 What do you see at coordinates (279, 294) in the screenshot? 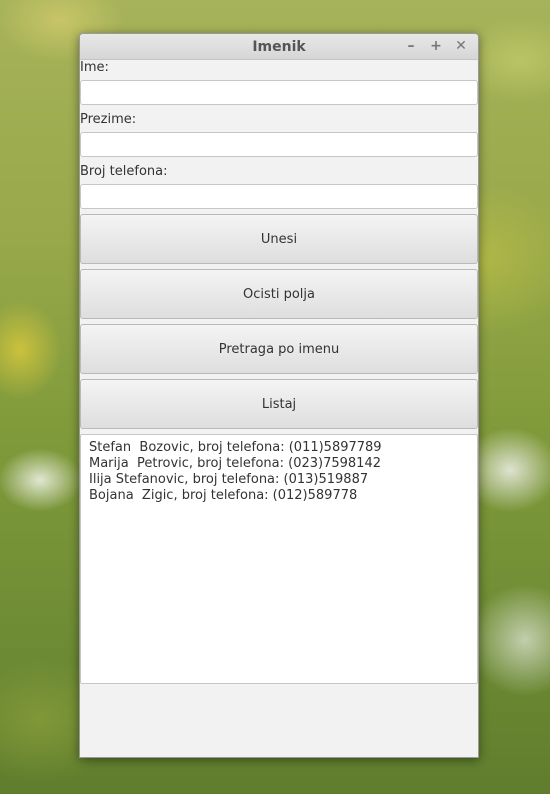
I see `clear-fields-button: Ocisti polja` at bounding box center [279, 294].